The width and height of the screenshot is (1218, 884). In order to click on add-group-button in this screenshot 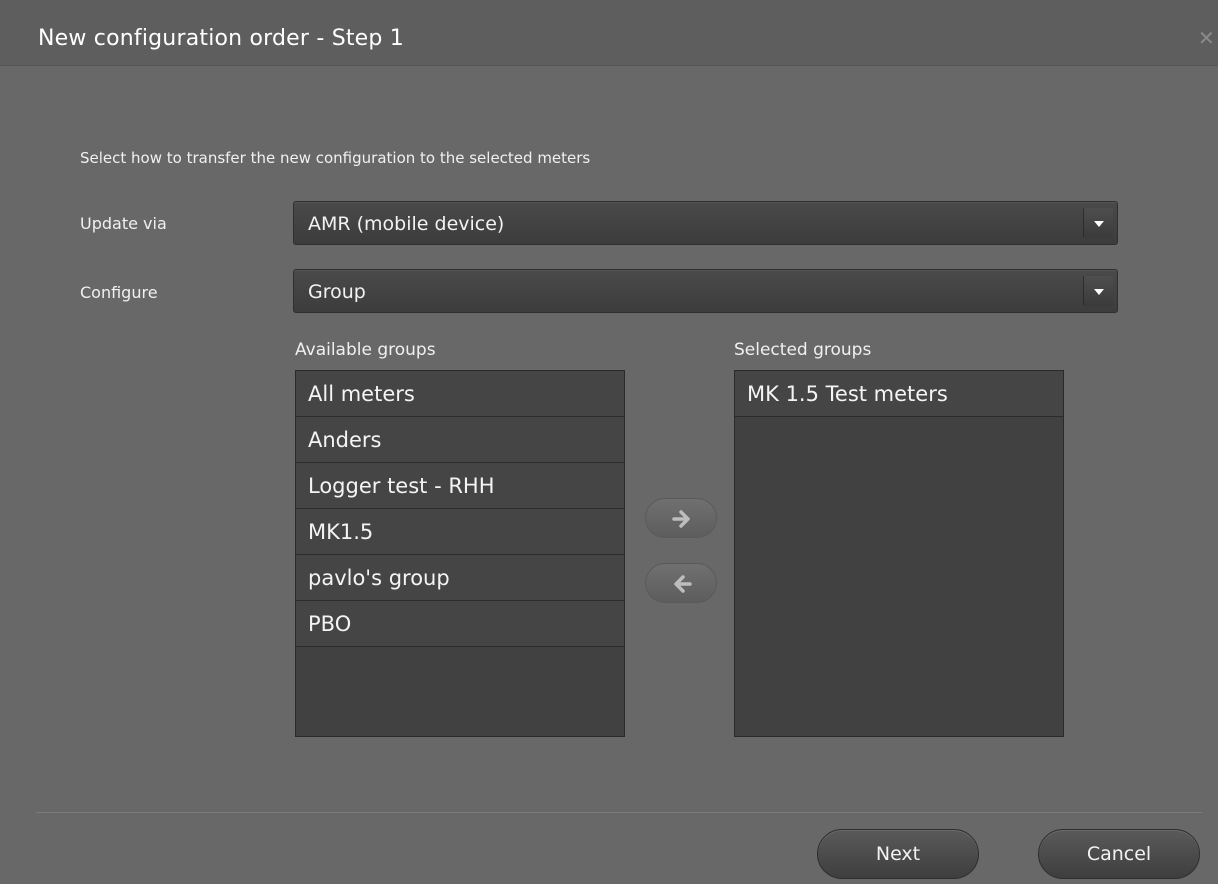, I will do `click(681, 518)`.